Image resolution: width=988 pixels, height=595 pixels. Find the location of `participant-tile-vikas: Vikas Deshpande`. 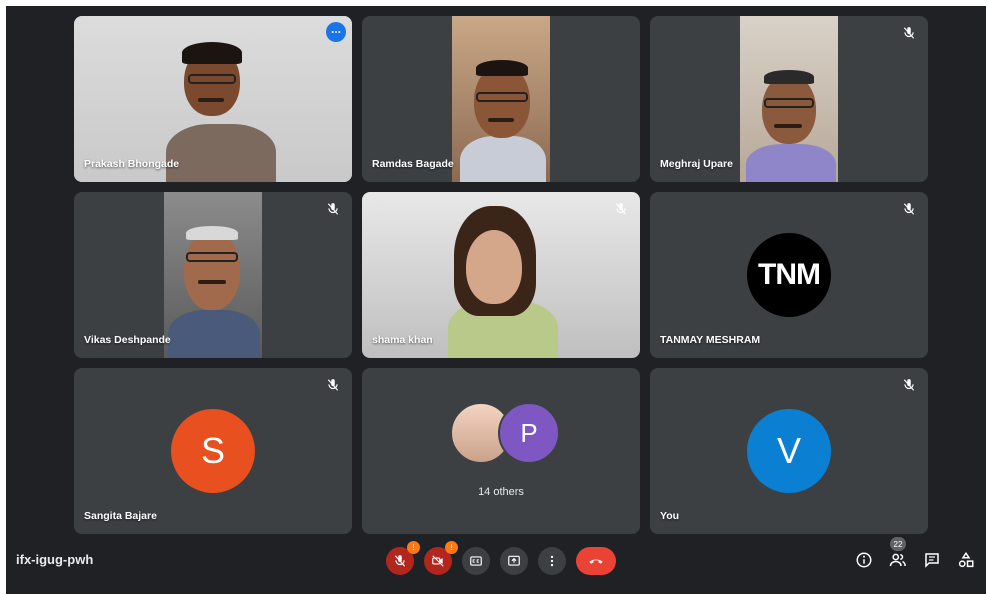

participant-tile-vikas: Vikas Deshpande is located at coordinates (213, 275).